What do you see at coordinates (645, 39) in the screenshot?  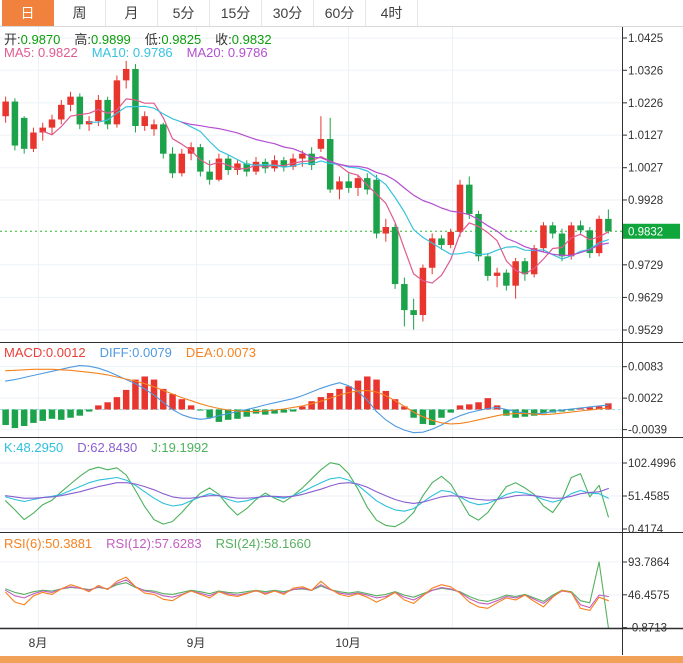 I see `svg-text: 1.0425` at bounding box center [645, 39].